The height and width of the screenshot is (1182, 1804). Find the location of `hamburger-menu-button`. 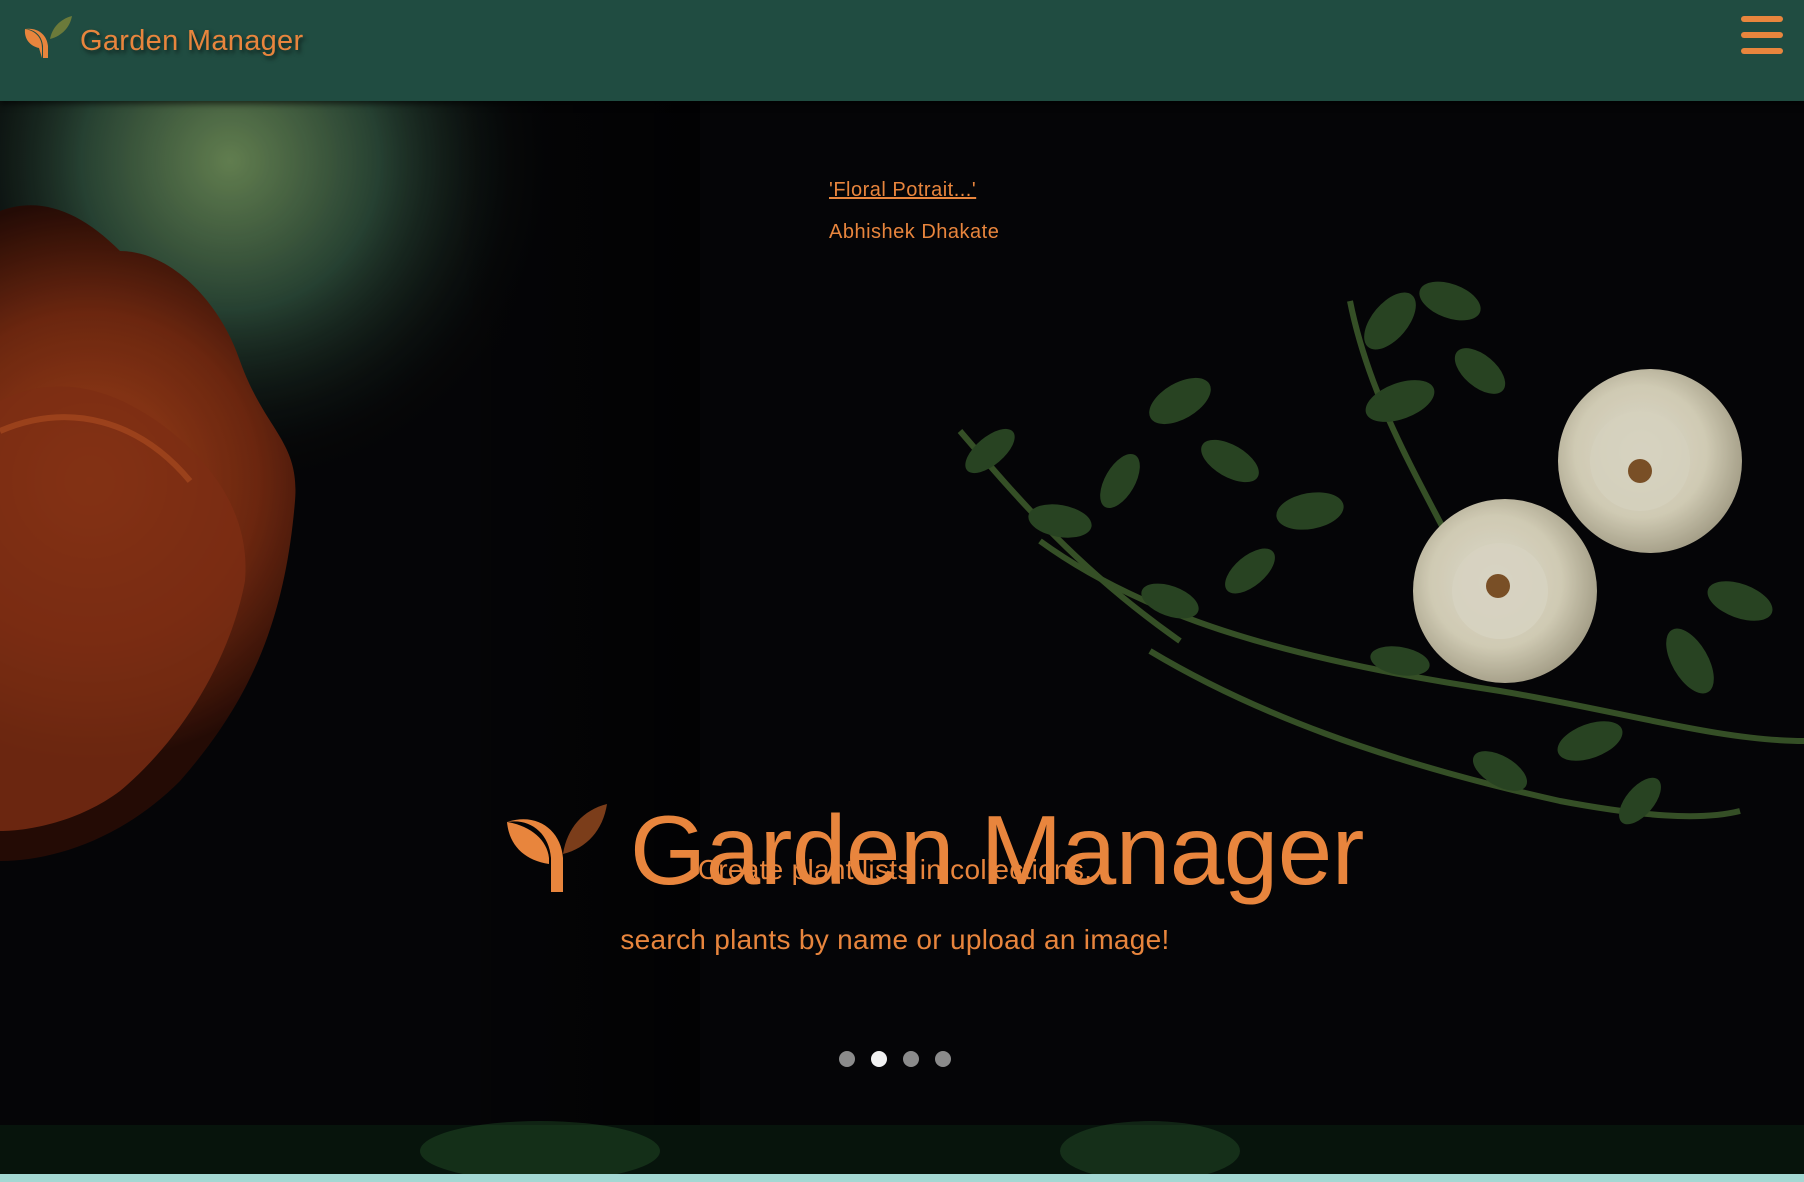

hamburger-menu-button is located at coordinates (1762, 35).